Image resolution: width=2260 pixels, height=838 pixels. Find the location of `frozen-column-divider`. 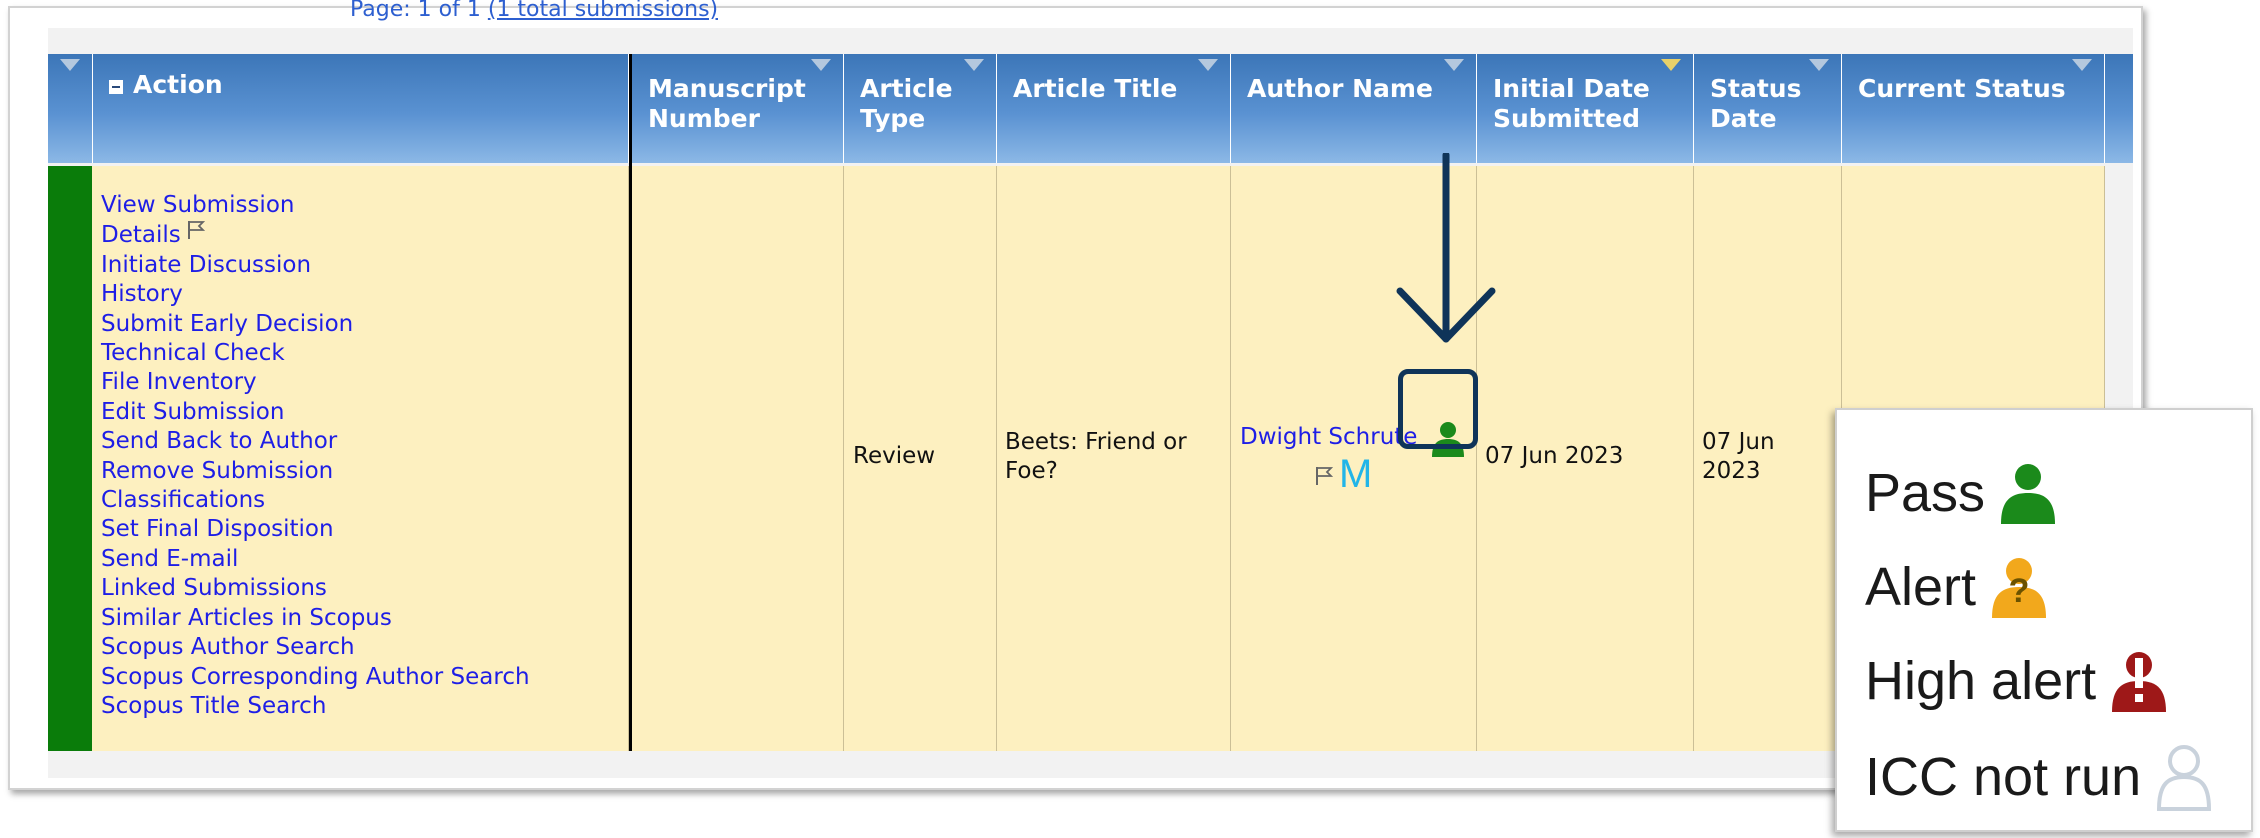

frozen-column-divider is located at coordinates (630, 416).